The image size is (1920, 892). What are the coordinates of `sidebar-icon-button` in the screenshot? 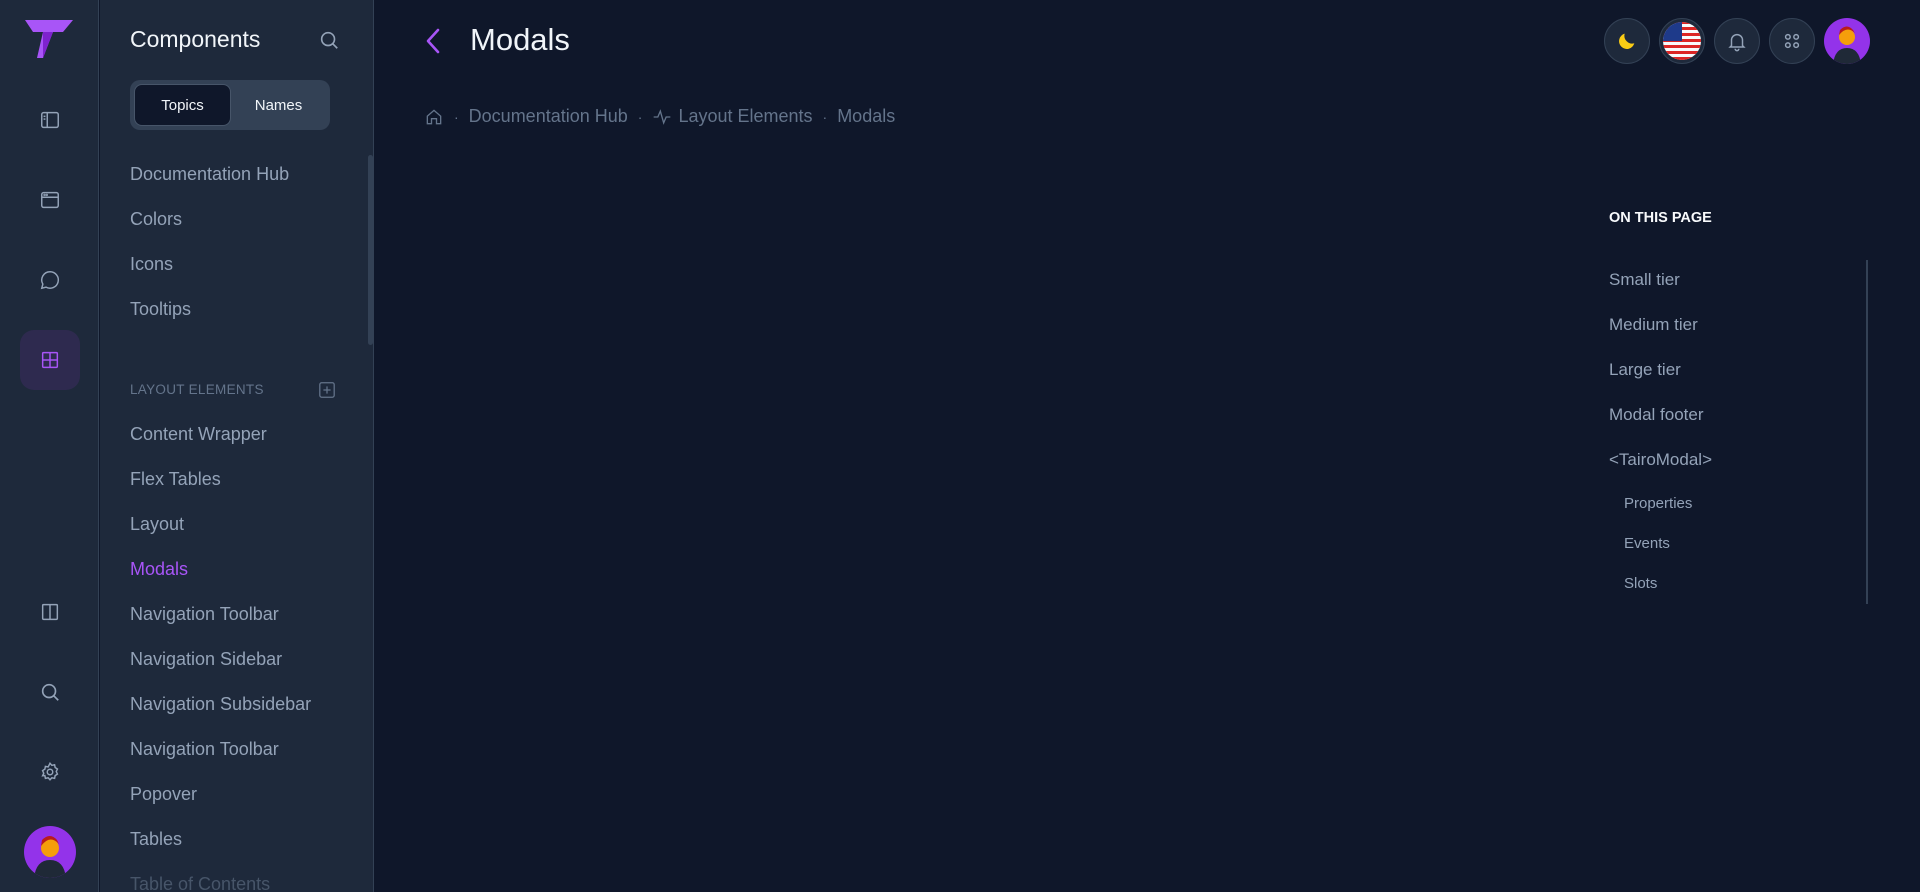 It's located at (50, 120).